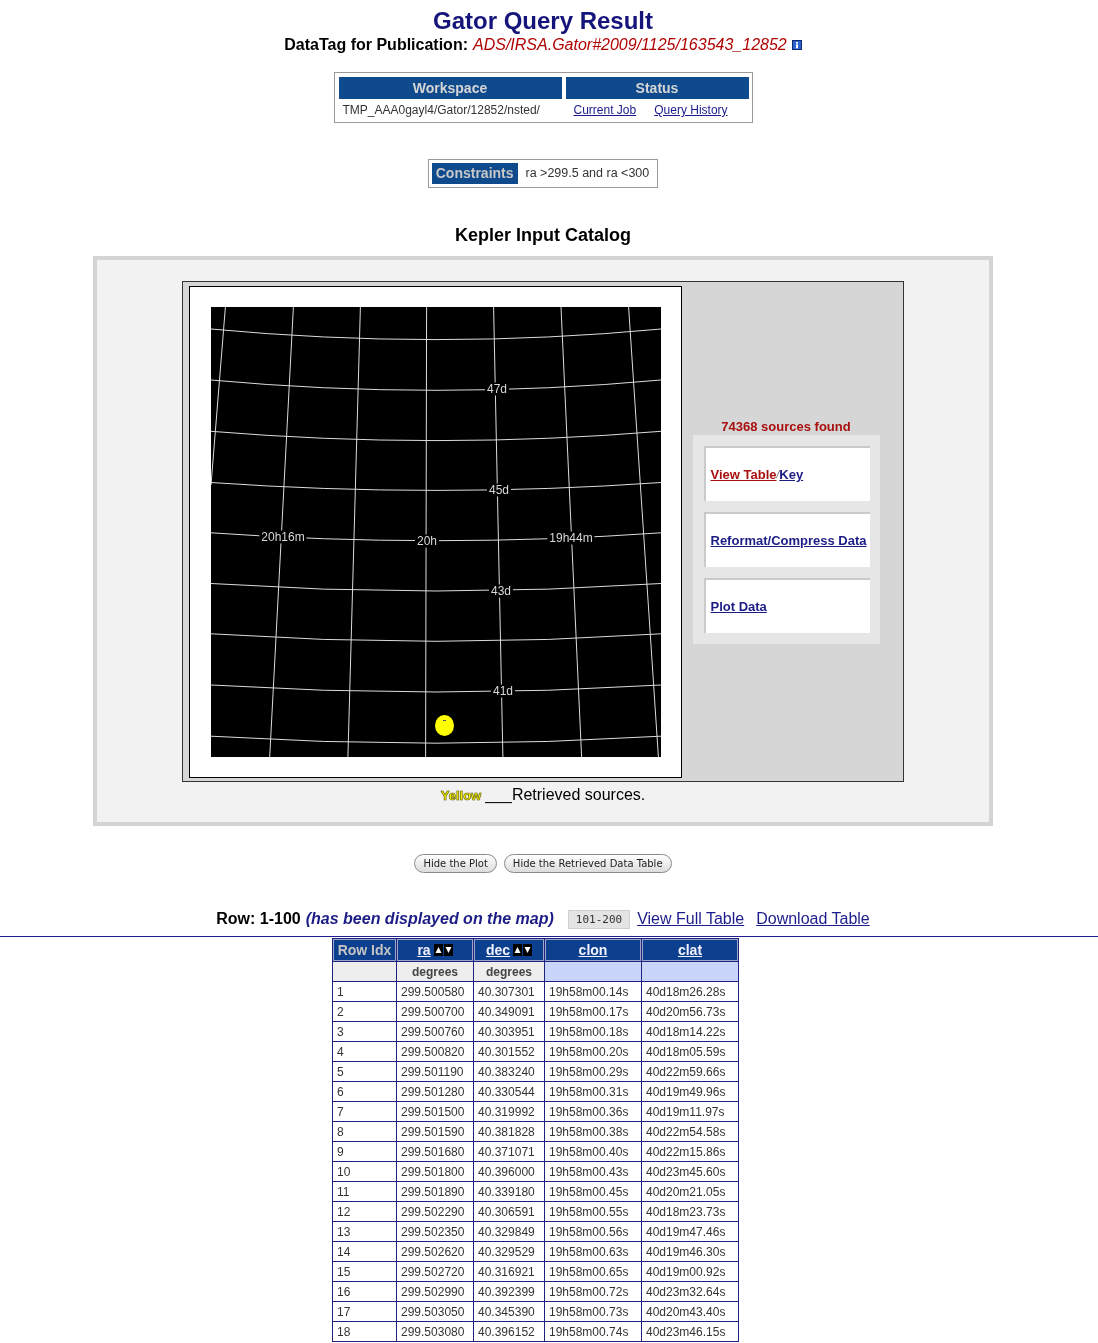  I want to click on grid-label: 43d, so click(501, 591).